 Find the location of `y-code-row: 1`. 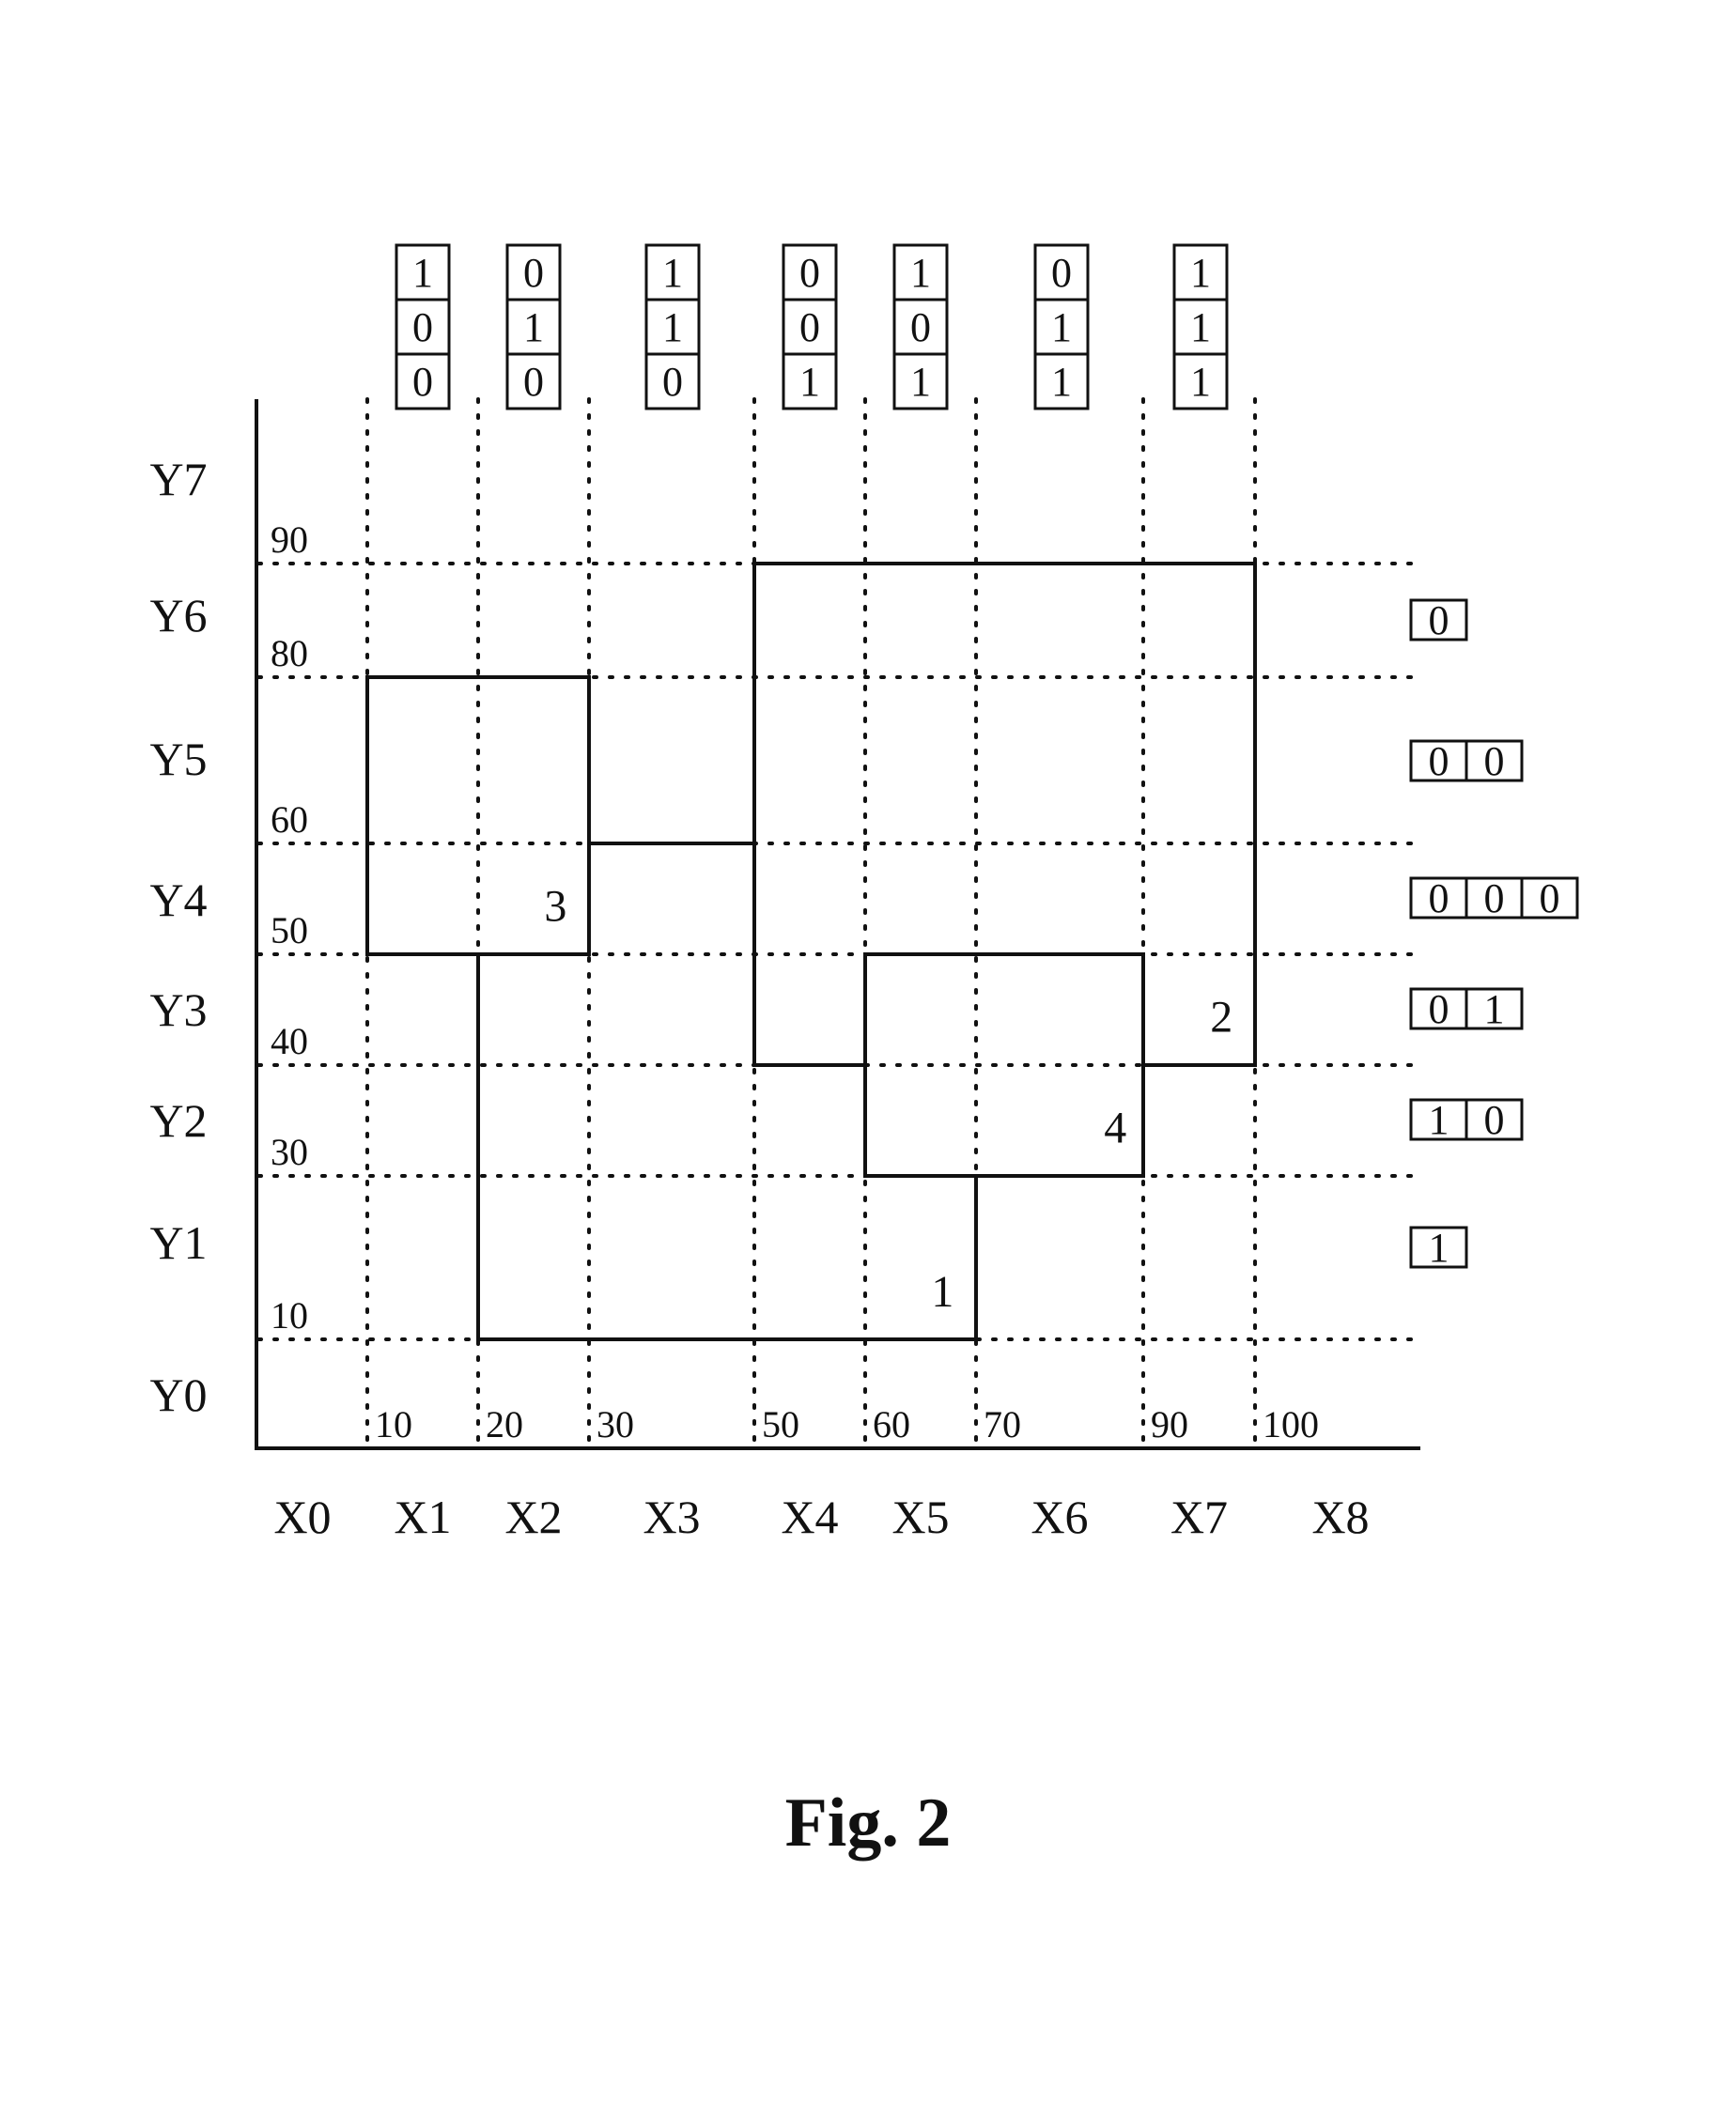

y-code-row: 1 is located at coordinates (1438, 1248).